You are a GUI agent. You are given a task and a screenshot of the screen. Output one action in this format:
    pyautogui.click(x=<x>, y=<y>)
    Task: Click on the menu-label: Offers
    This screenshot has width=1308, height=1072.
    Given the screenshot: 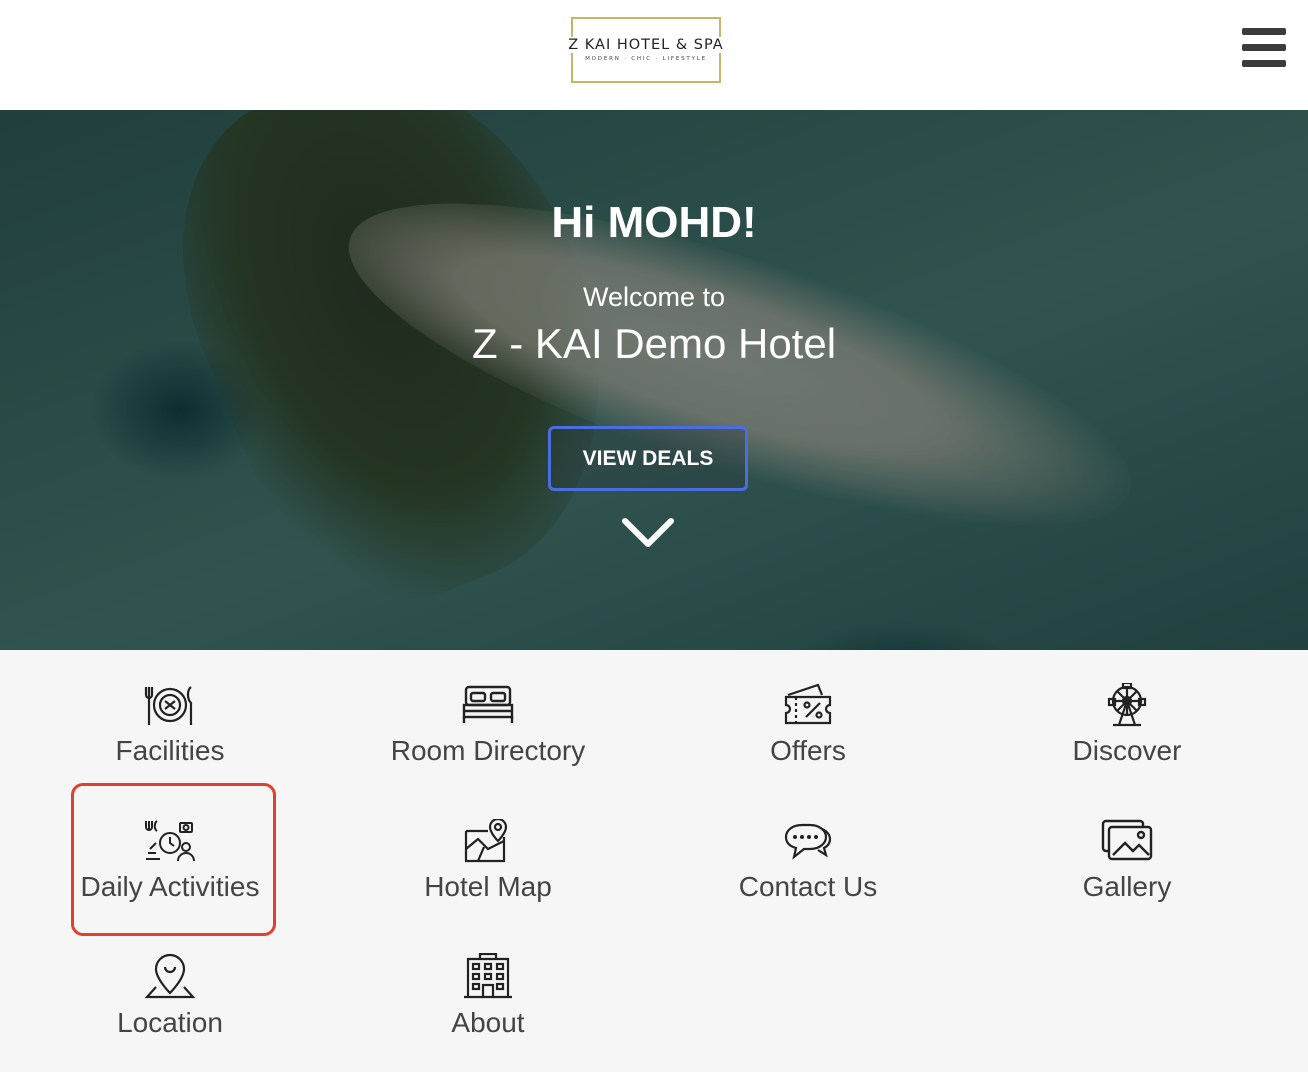 What is the action you would take?
    pyautogui.click(x=808, y=750)
    